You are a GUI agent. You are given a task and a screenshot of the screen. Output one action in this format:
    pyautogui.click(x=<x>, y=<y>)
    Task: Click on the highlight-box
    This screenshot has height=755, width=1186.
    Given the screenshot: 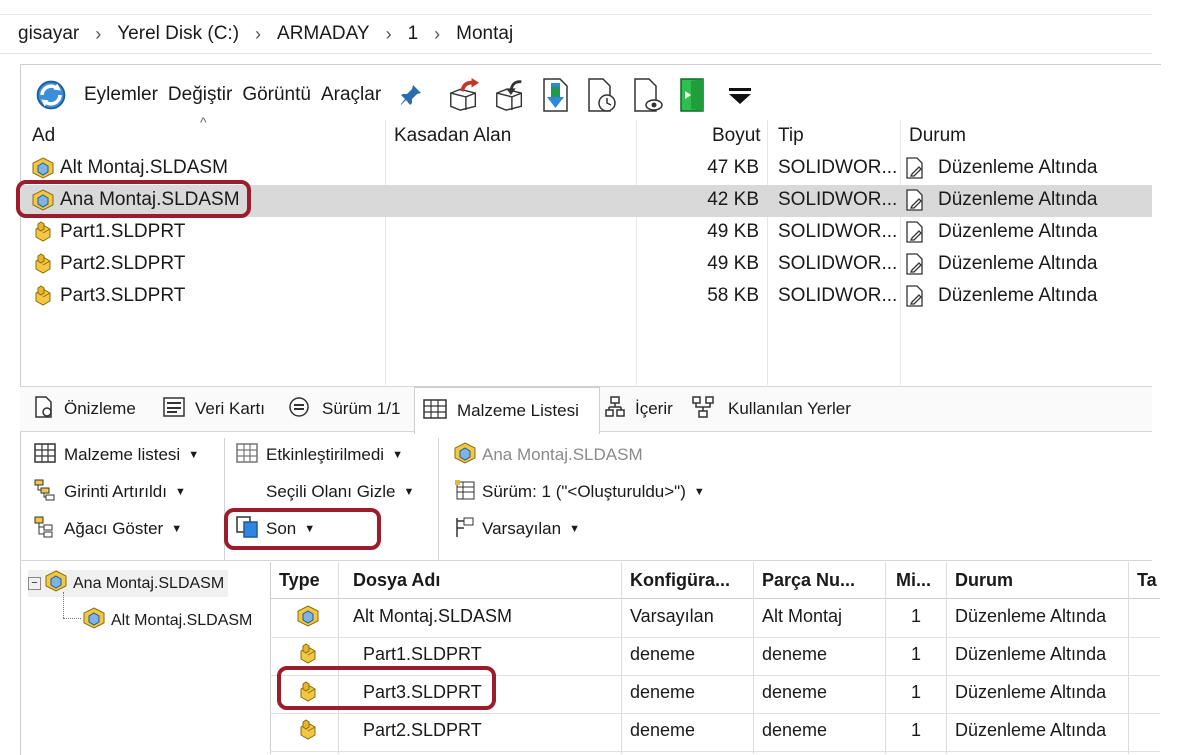 What is the action you would take?
    pyautogui.click(x=386, y=688)
    